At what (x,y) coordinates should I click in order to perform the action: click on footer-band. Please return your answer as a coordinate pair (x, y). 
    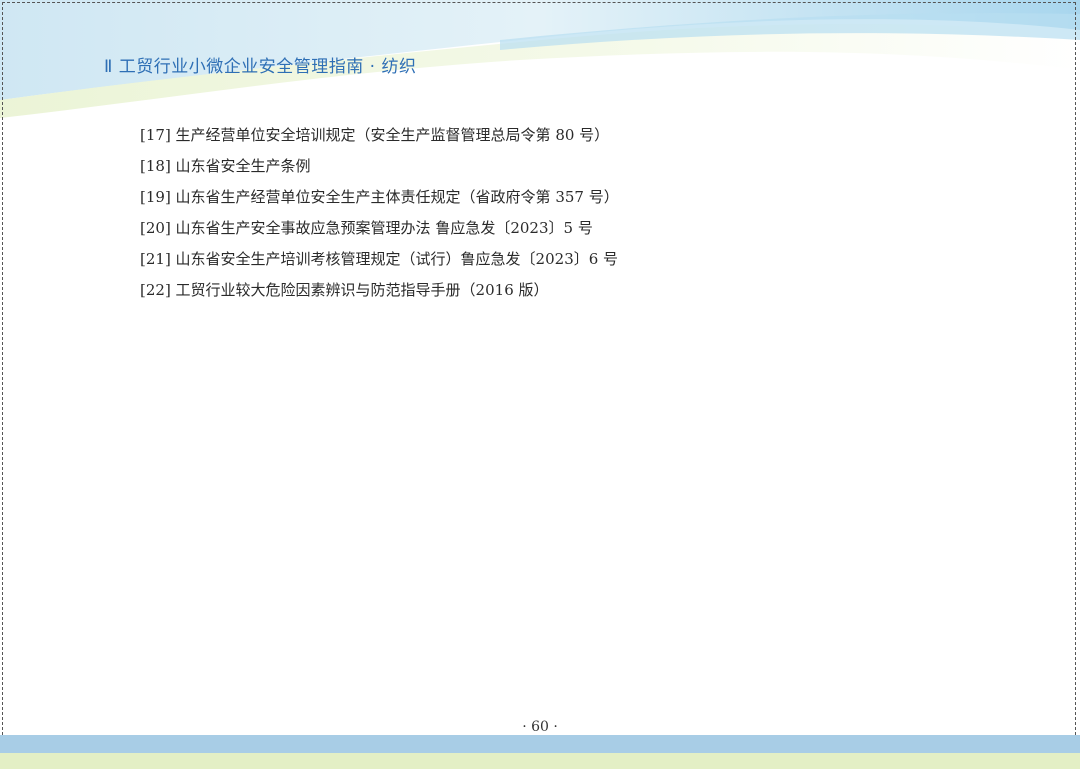
    Looking at the image, I should click on (540, 752).